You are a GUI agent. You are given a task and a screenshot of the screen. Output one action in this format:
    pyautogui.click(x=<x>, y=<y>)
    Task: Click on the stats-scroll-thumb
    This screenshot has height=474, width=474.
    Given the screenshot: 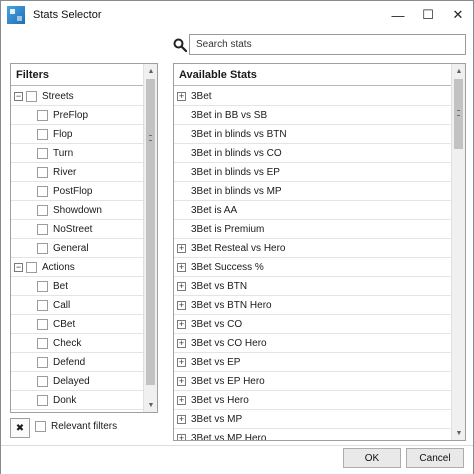 What is the action you would take?
    pyautogui.click(x=458, y=114)
    